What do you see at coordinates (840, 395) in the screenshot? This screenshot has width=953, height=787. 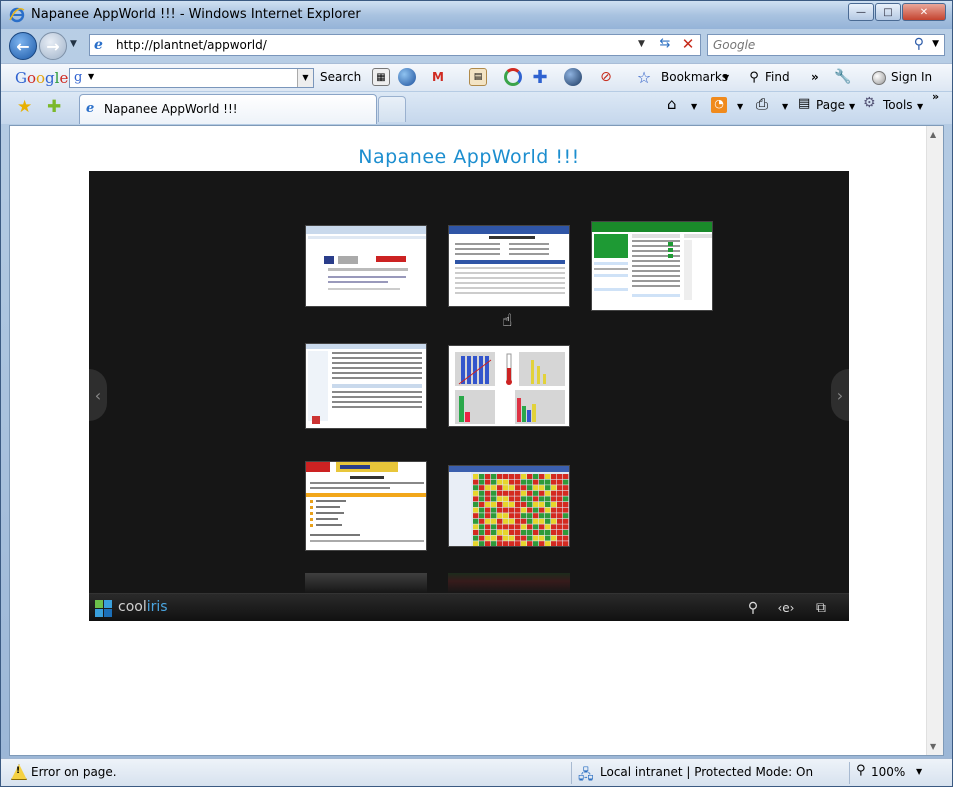 I see `scroll-right-button: ›` at bounding box center [840, 395].